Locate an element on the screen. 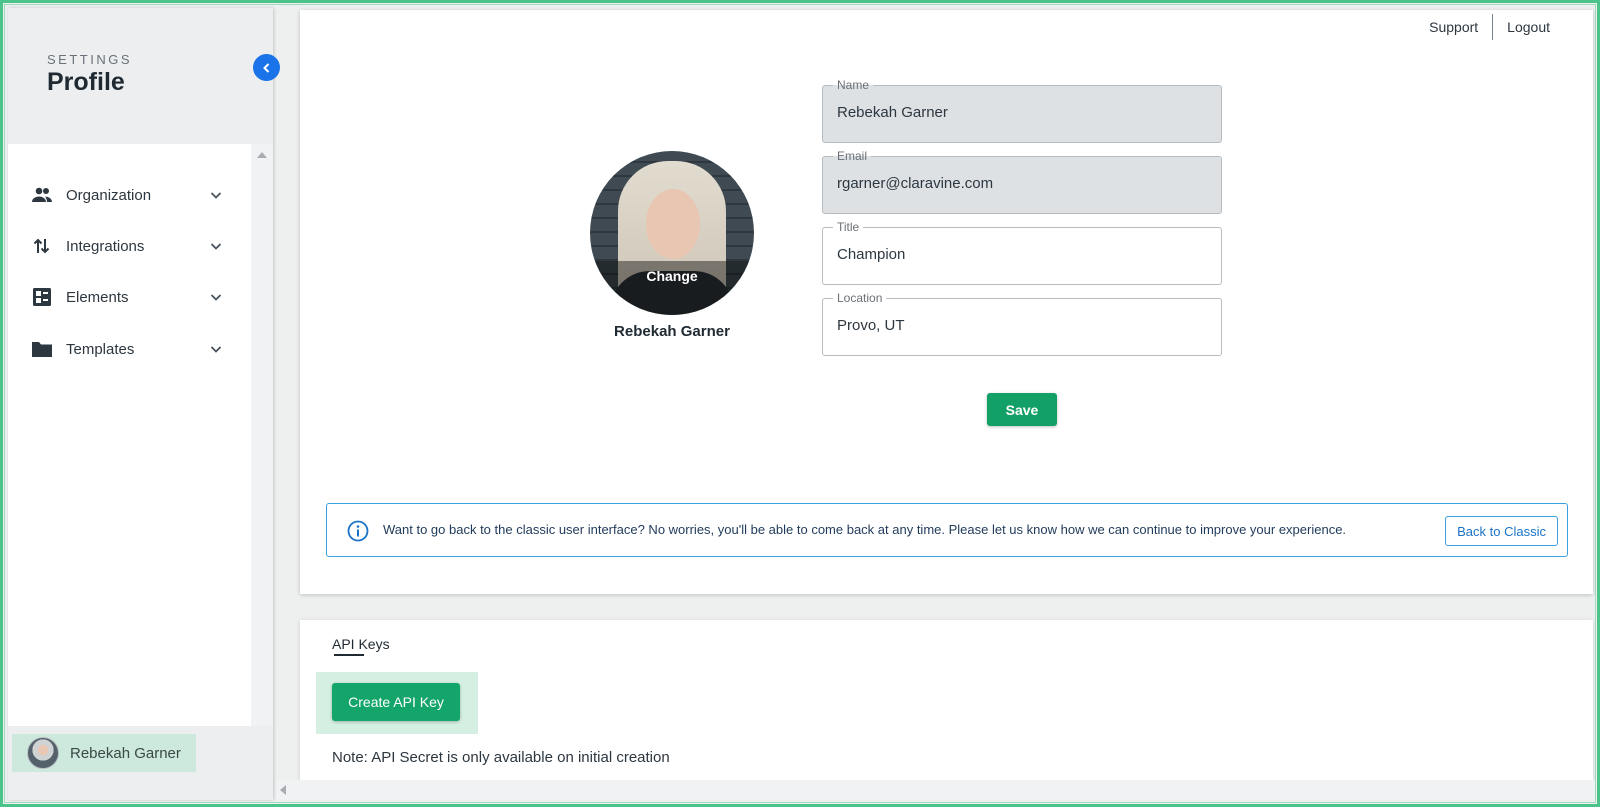 The height and width of the screenshot is (807, 1600). sidebar-item-label: Integrations is located at coordinates (105, 246).